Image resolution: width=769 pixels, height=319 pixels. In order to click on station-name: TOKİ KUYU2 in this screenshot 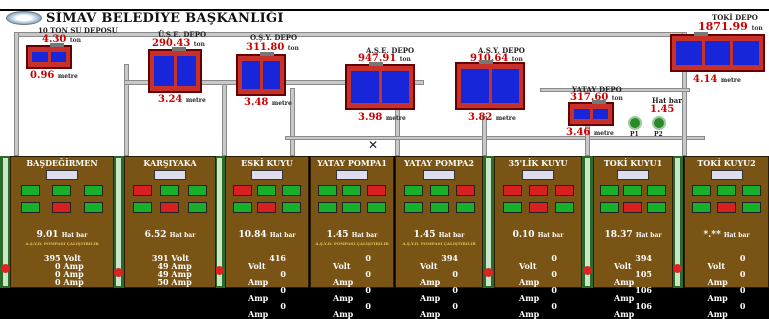, I will do `click(726, 163)`.